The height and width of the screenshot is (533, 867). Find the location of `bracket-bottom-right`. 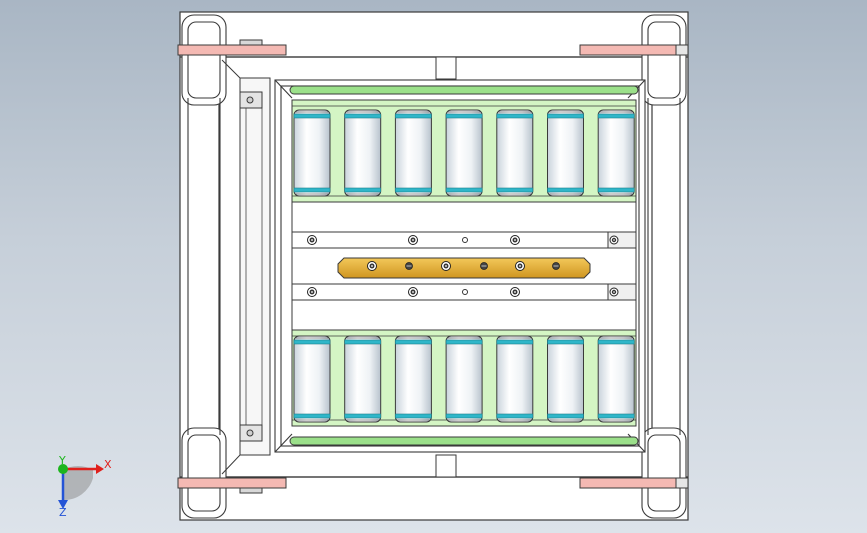

bracket-bottom-right is located at coordinates (634, 483).